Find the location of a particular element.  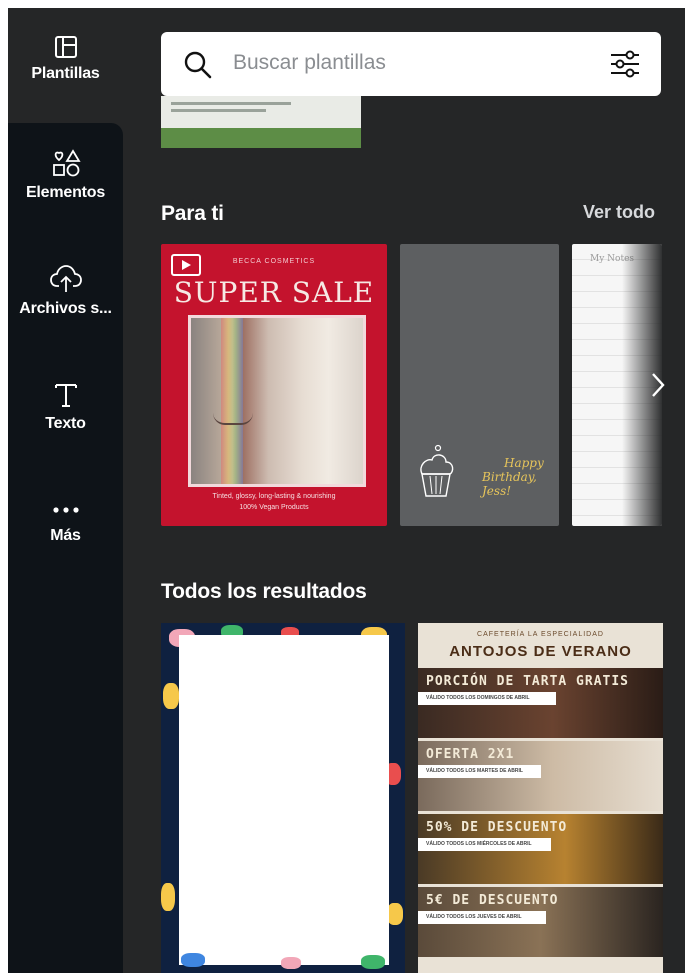

sidebar-item-label: Más is located at coordinates (65, 535).